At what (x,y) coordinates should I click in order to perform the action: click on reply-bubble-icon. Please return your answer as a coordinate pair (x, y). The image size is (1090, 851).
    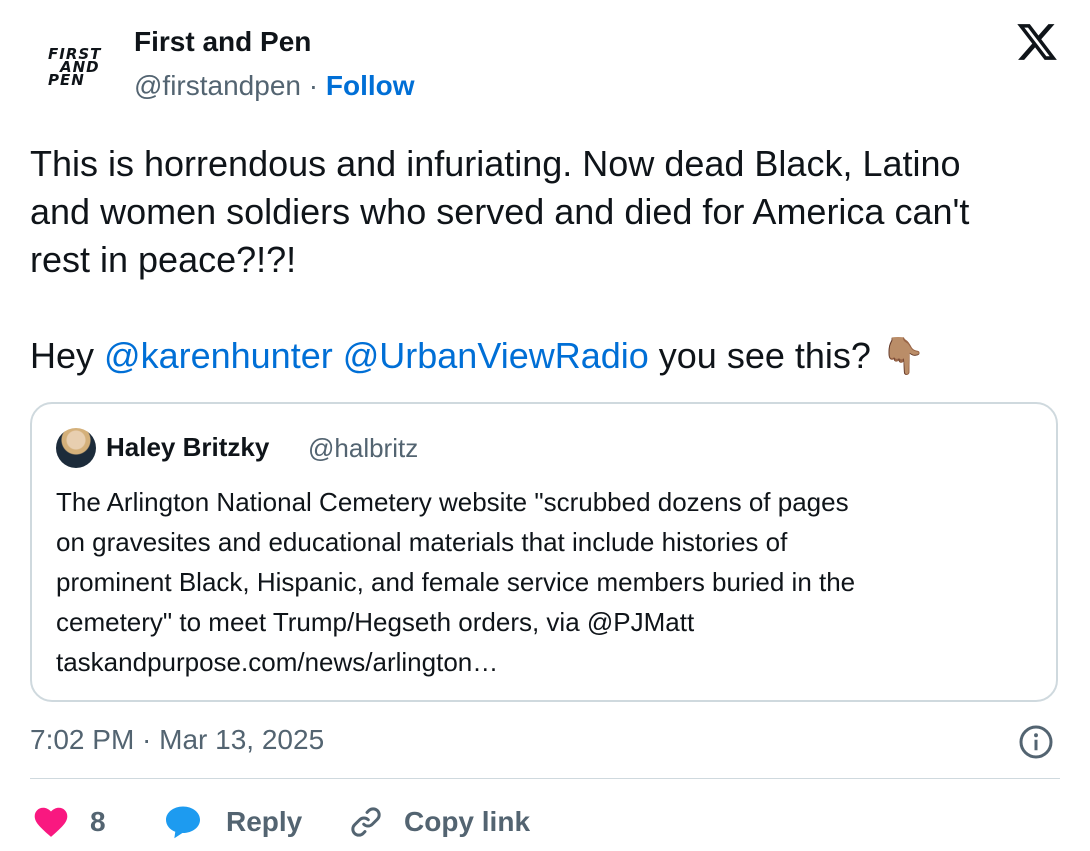
    Looking at the image, I should click on (183, 822).